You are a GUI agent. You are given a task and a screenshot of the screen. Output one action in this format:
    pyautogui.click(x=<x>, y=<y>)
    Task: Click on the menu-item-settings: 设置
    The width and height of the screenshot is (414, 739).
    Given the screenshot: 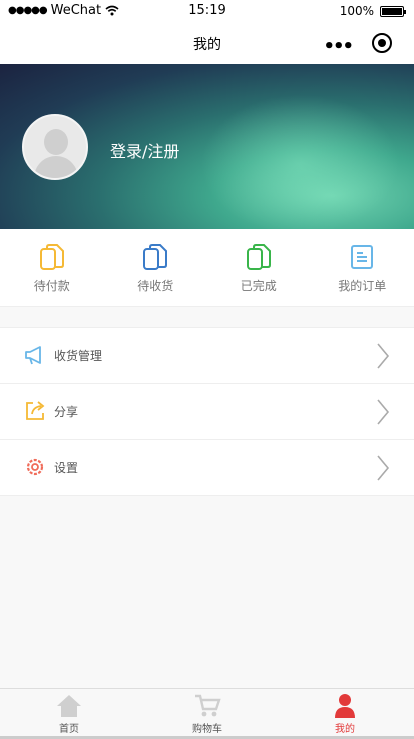 What is the action you would take?
    pyautogui.click(x=207, y=468)
    